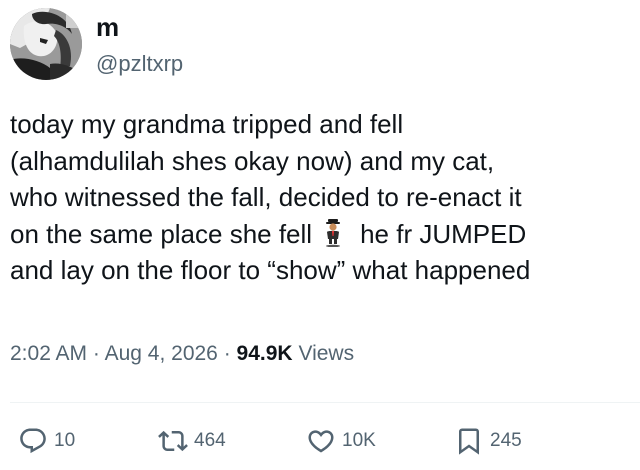 This screenshot has height=470, width=640. I want to click on bookmark-count: 245, so click(506, 440).